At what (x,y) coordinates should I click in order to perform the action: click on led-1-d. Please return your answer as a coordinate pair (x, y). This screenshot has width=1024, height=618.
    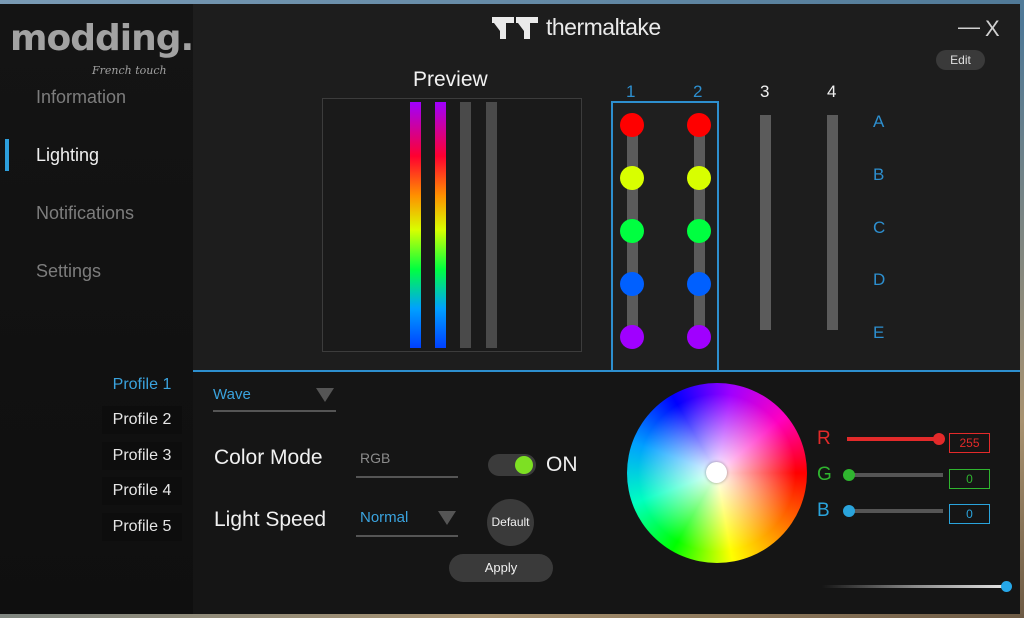
    Looking at the image, I should click on (632, 284).